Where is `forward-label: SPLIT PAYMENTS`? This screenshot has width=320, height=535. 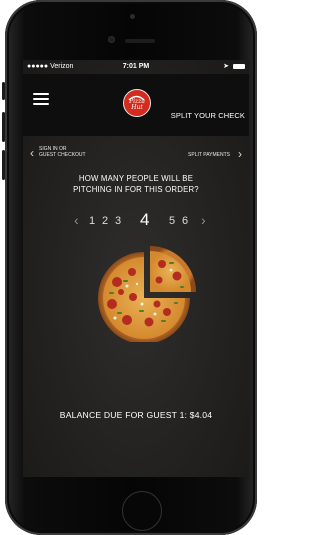
forward-label: SPLIT PAYMENTS is located at coordinates (209, 155).